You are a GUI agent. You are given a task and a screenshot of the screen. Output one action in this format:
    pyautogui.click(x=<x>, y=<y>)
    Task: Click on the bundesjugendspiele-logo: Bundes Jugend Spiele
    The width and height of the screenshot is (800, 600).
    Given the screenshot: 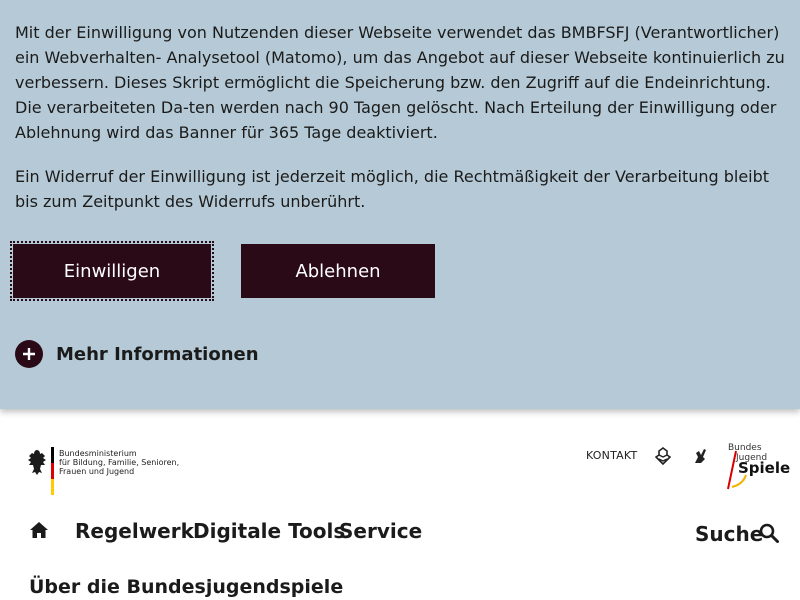 What is the action you would take?
    pyautogui.click(x=756, y=467)
    